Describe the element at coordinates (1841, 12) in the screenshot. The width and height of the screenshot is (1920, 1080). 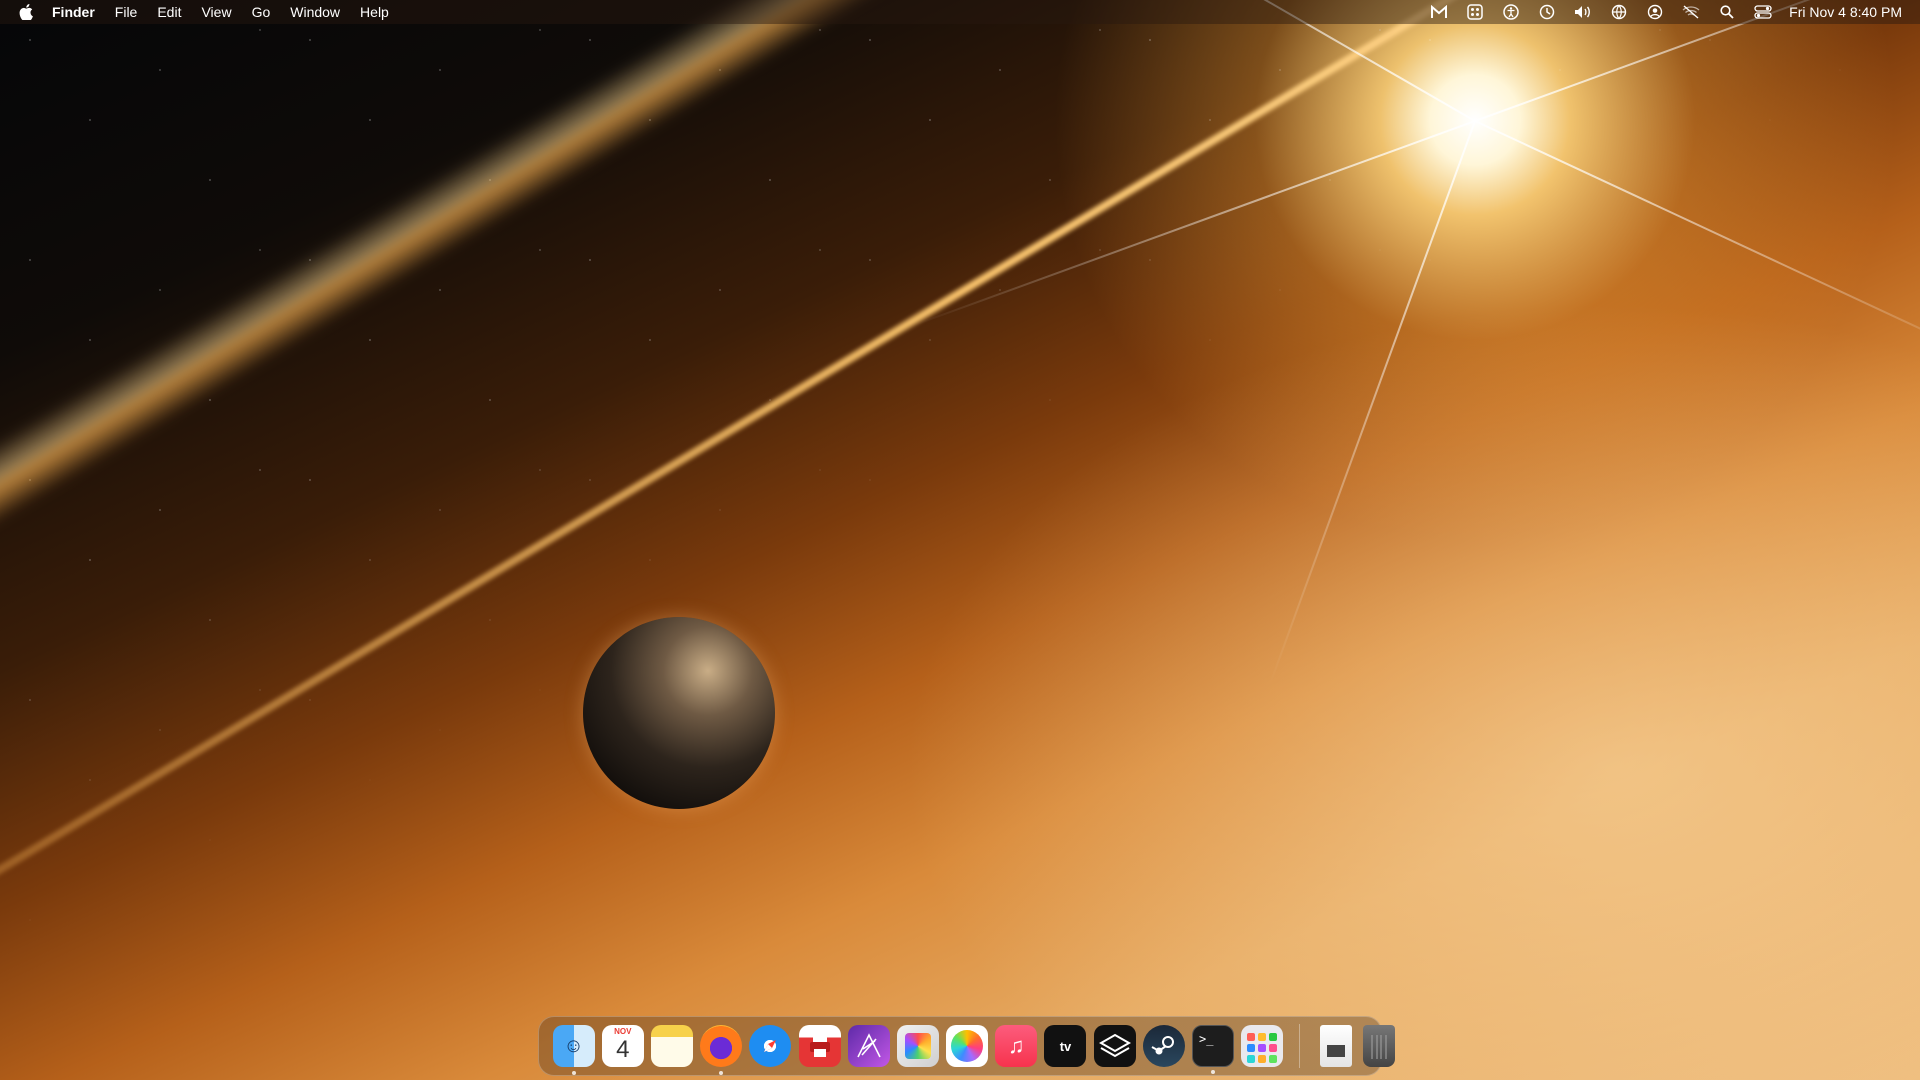
I see `menu-bar-clock: Fri Nov 4 8:40 PM` at that location.